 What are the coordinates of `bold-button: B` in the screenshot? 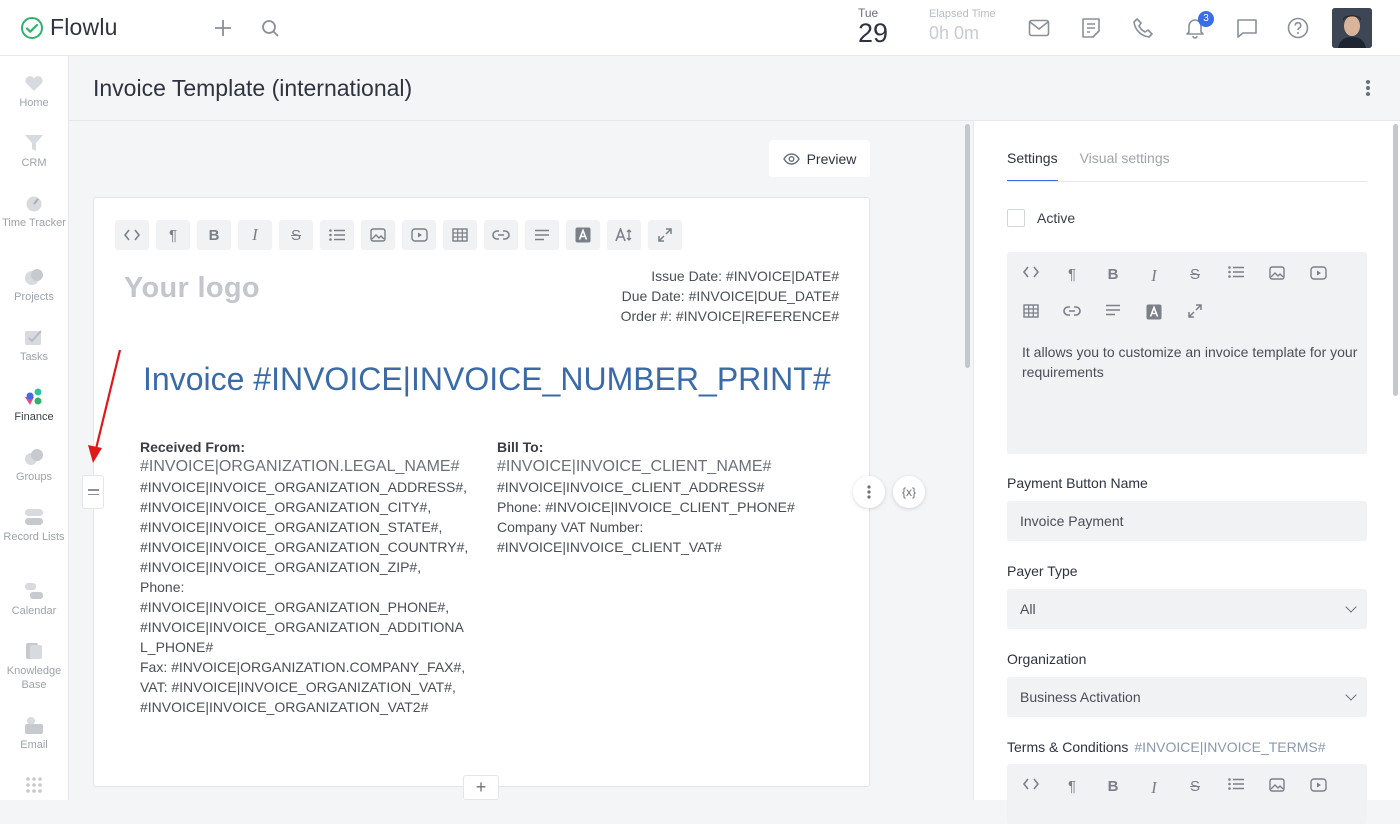 It's located at (214, 235).